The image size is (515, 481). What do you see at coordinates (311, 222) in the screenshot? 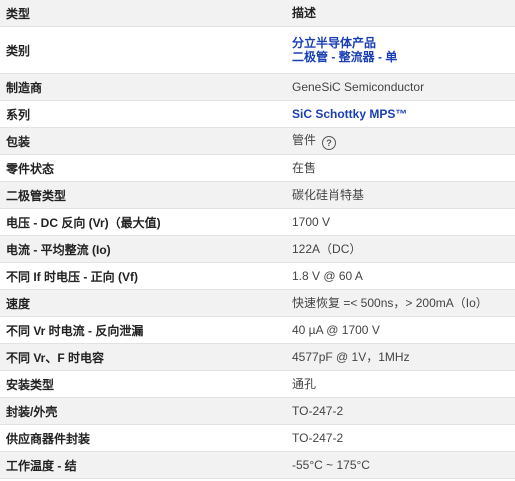
I see `reverse-voltage-value: 1700 V` at bounding box center [311, 222].